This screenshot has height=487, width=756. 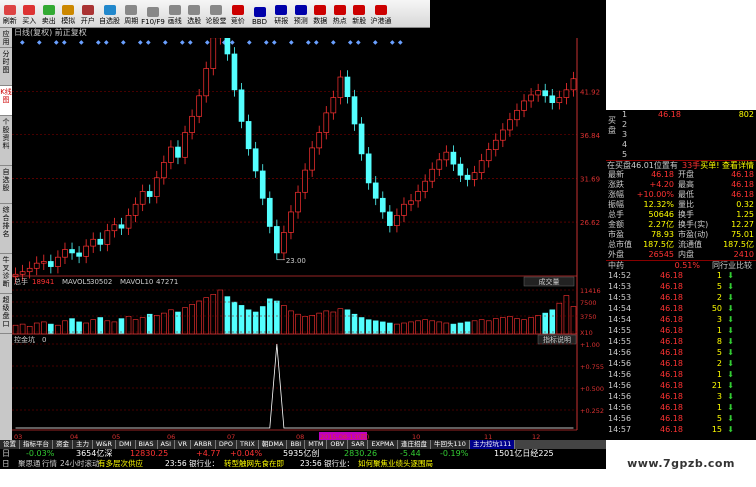 I want to click on left-tab-4: 自选股, so click(x=6, y=185).